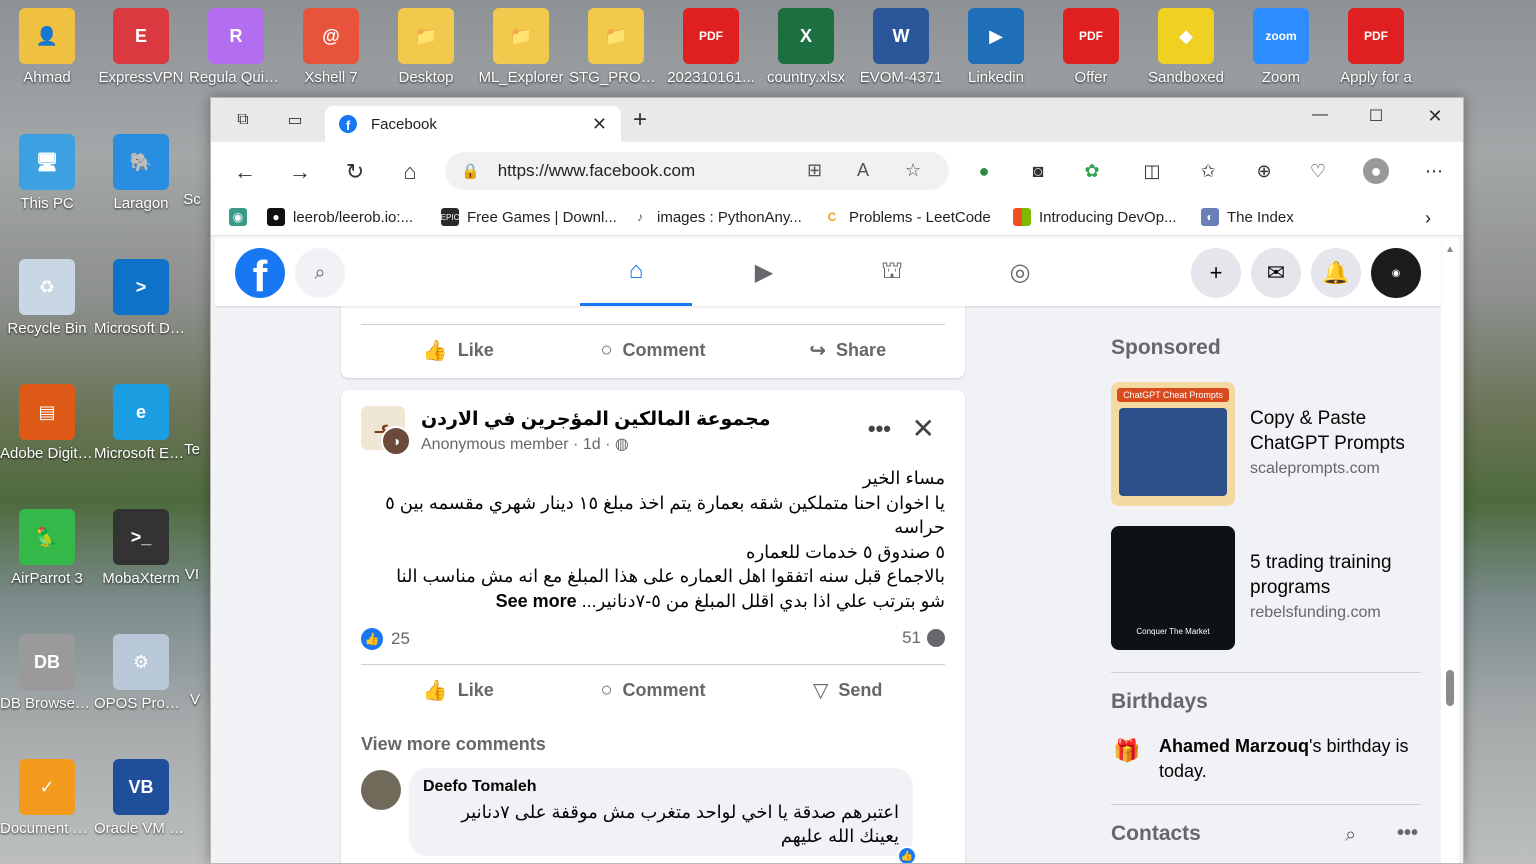  What do you see at coordinates (331, 48) in the screenshot?
I see `desktop-icon-xshell-7: @ Xshell 7` at bounding box center [331, 48].